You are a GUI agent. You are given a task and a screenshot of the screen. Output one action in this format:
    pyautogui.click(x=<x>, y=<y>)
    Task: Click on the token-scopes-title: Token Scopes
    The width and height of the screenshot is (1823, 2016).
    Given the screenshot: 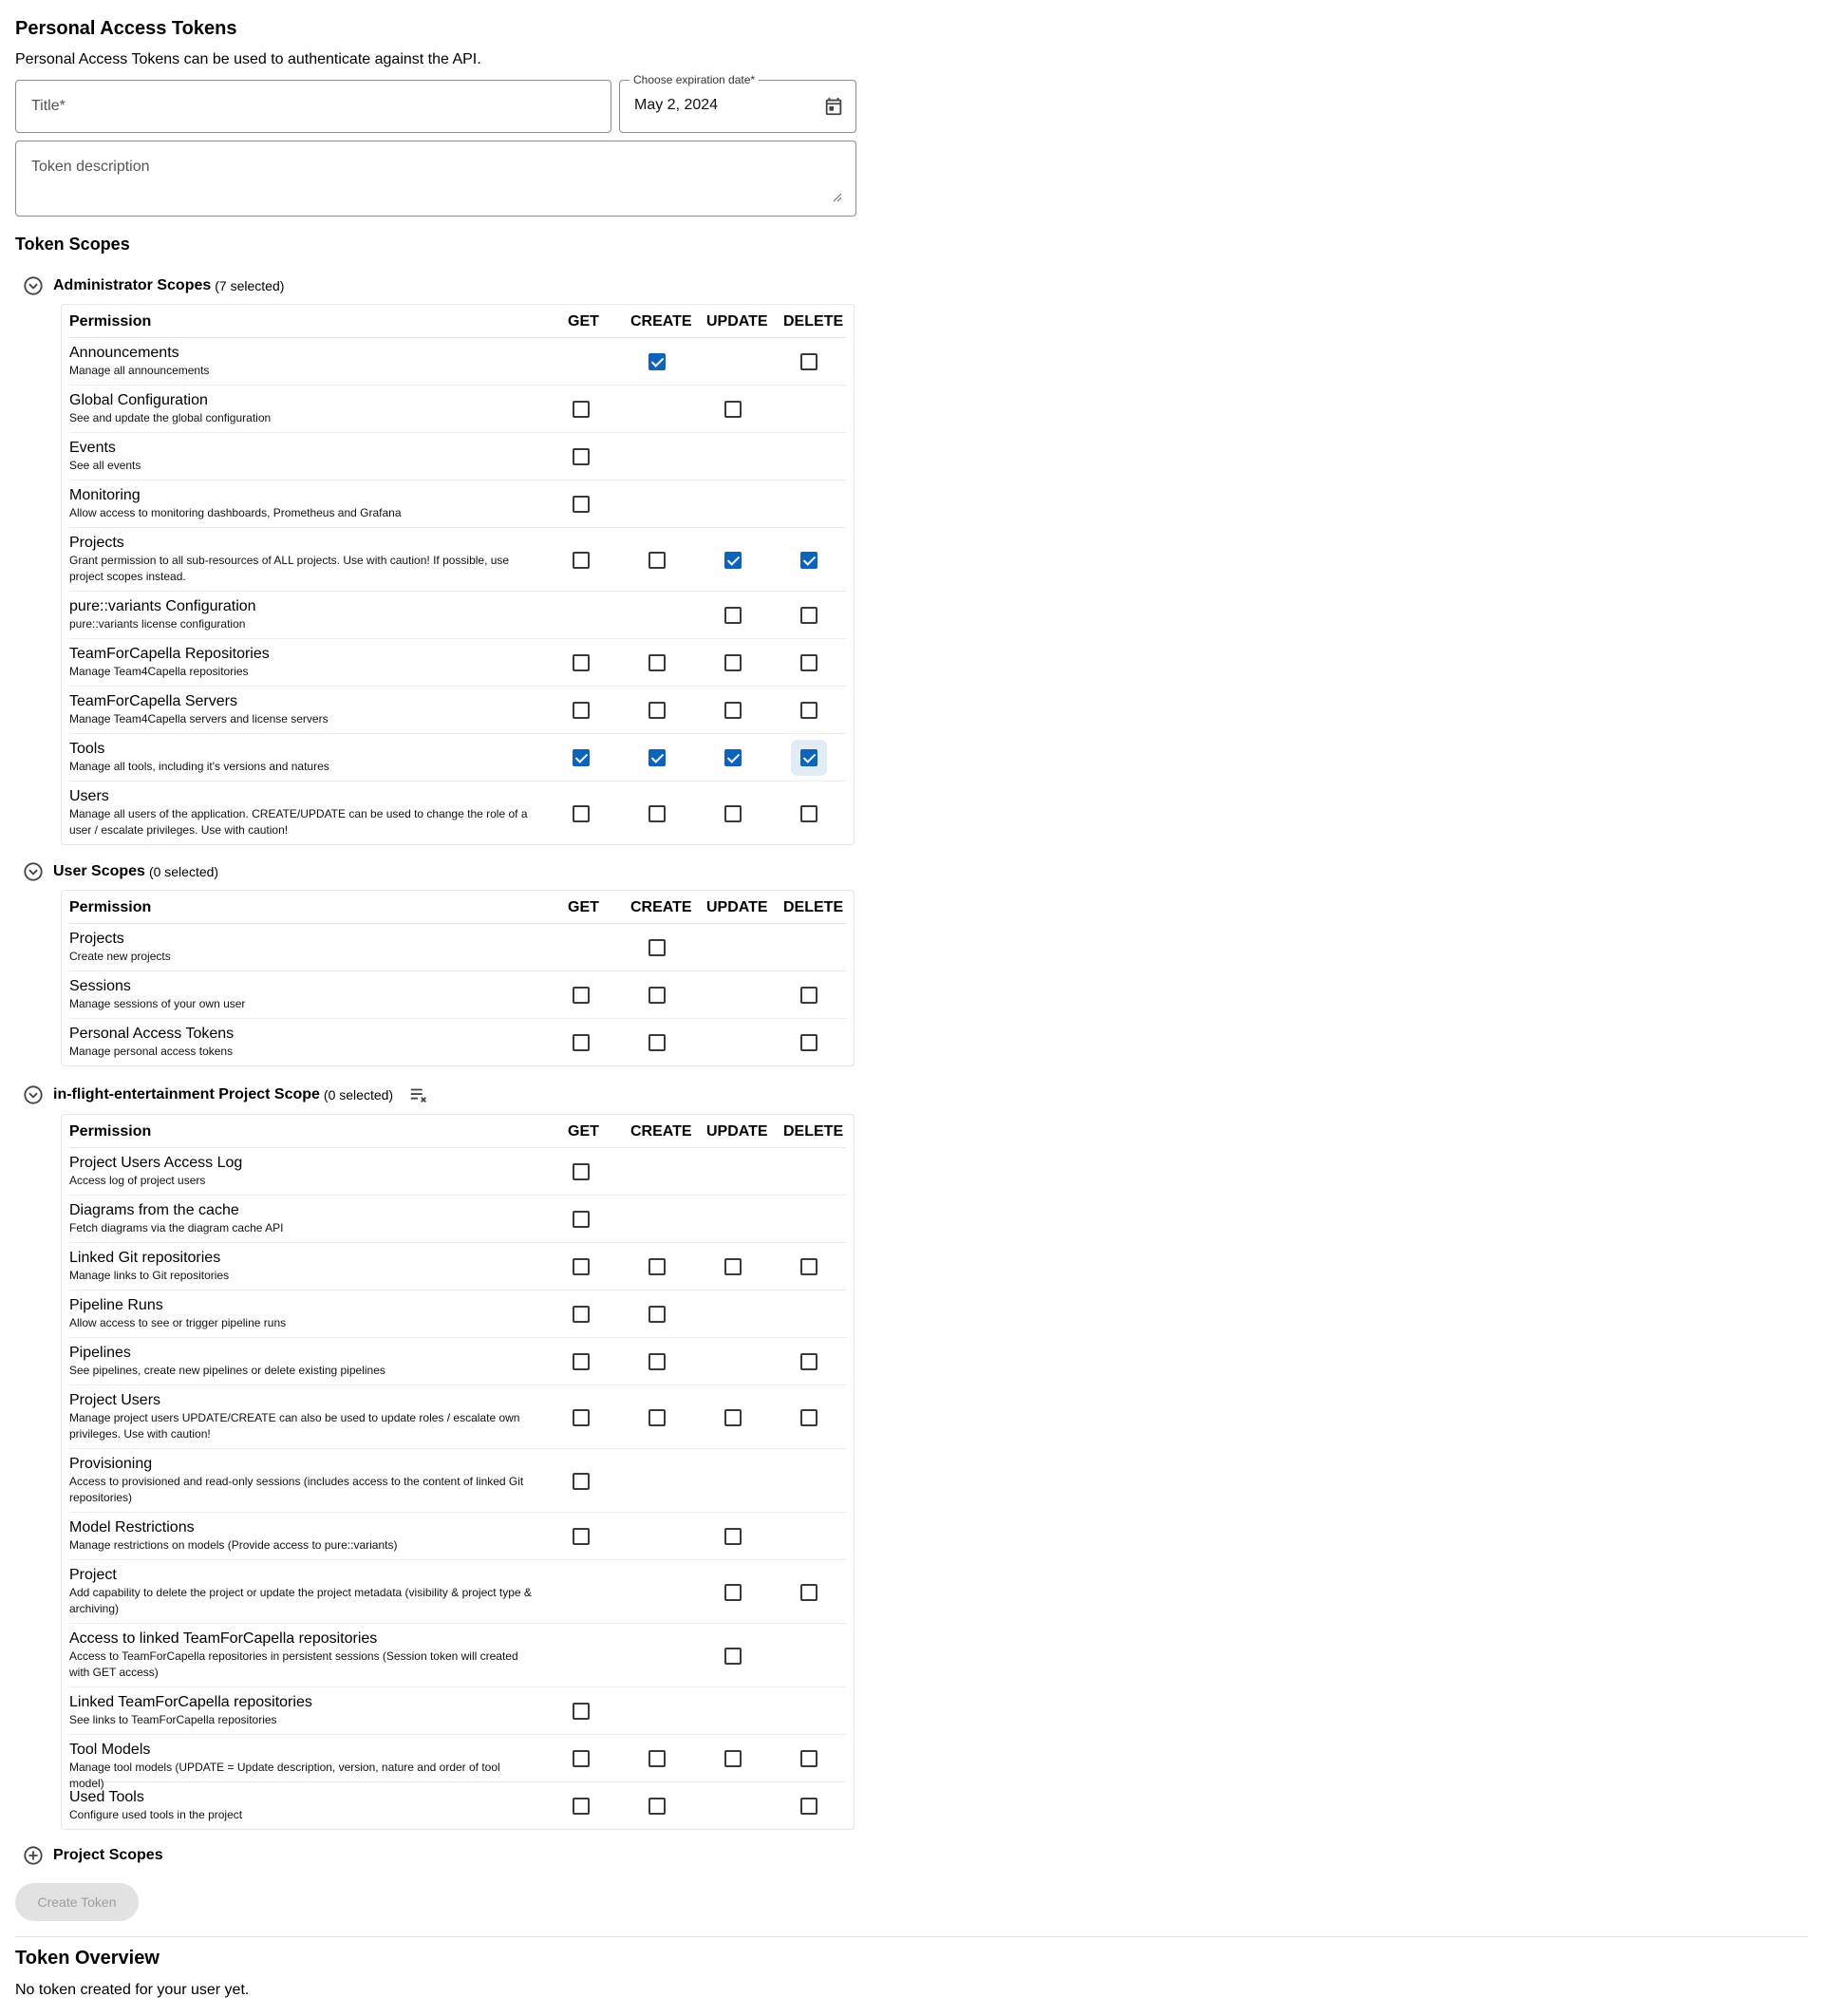 What is the action you would take?
    pyautogui.click(x=72, y=244)
    